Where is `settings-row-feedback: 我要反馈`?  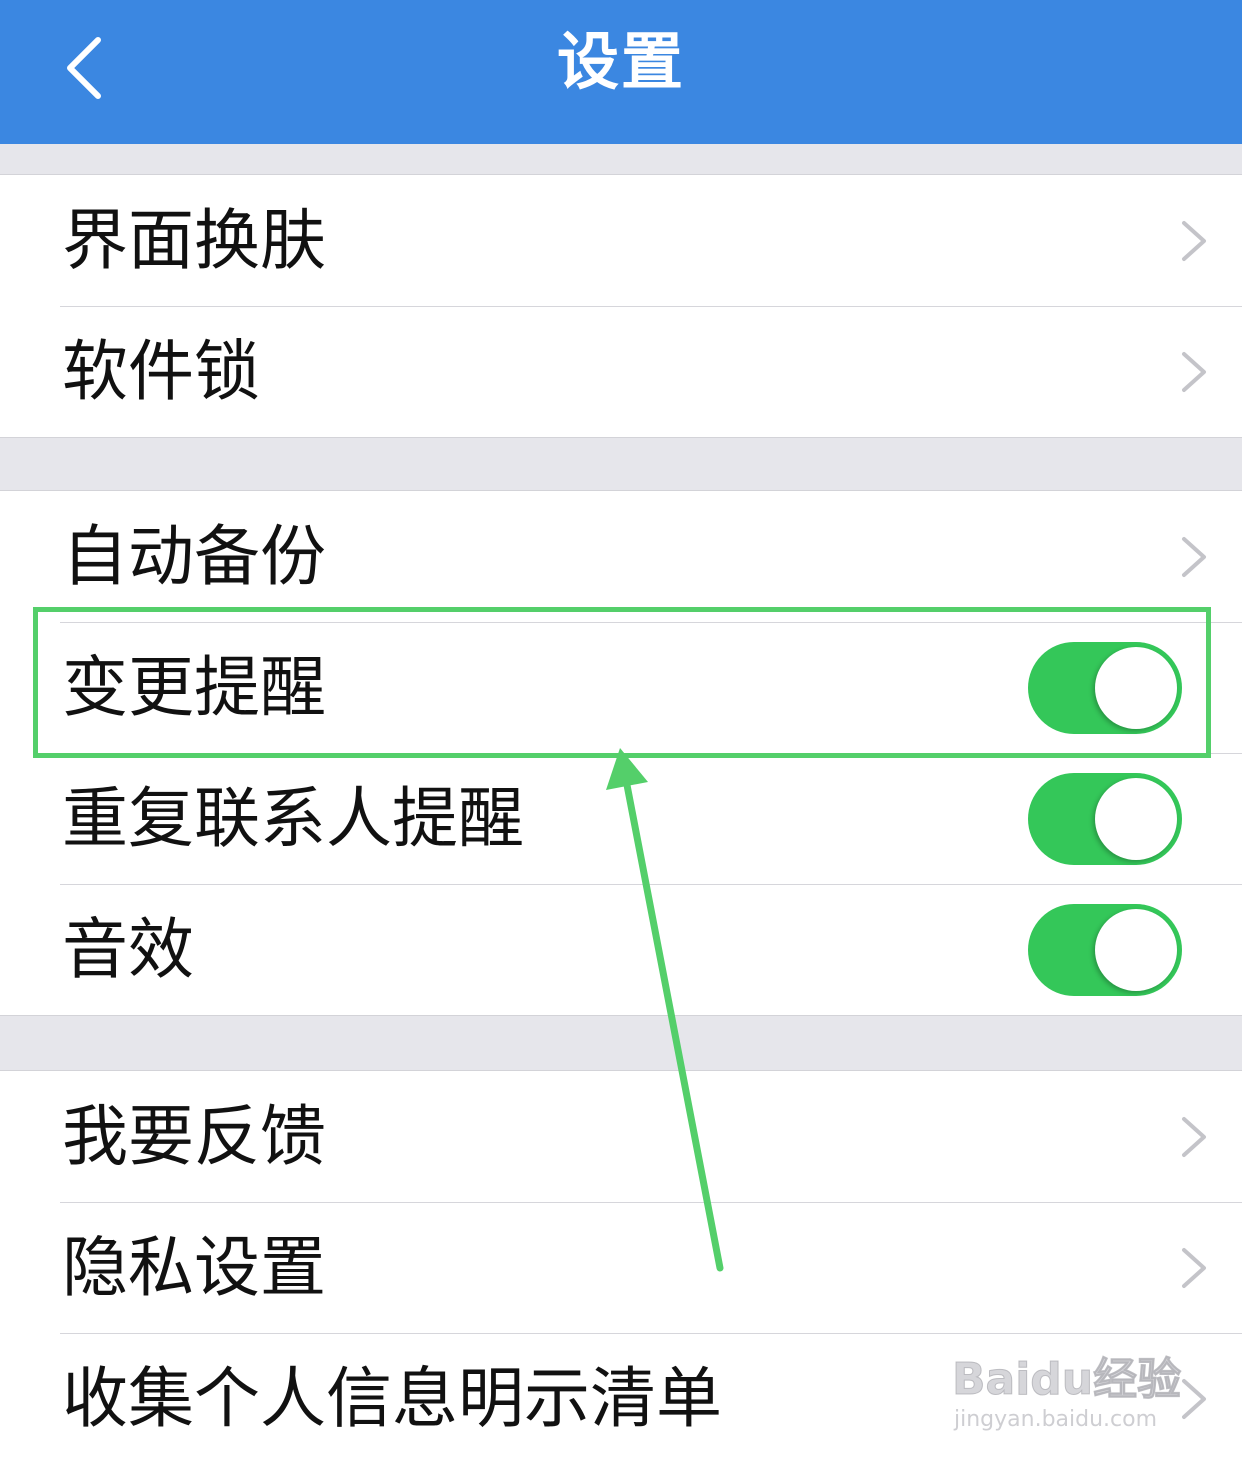
settings-row-feedback: 我要反馈 is located at coordinates (621, 1136).